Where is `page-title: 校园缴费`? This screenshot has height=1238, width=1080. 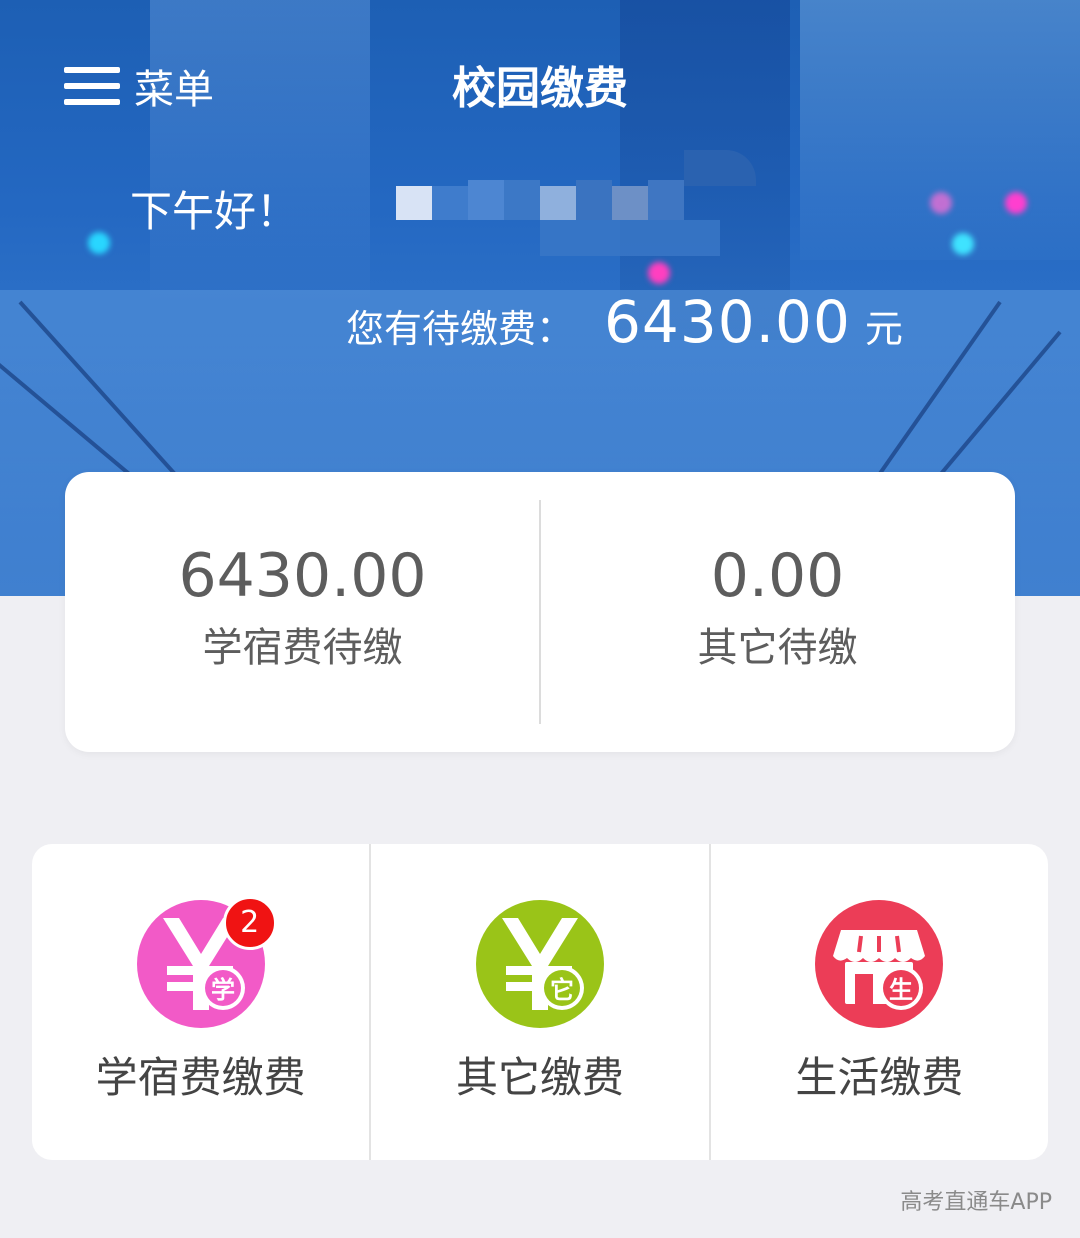
page-title: 校园缴费 is located at coordinates (540, 88).